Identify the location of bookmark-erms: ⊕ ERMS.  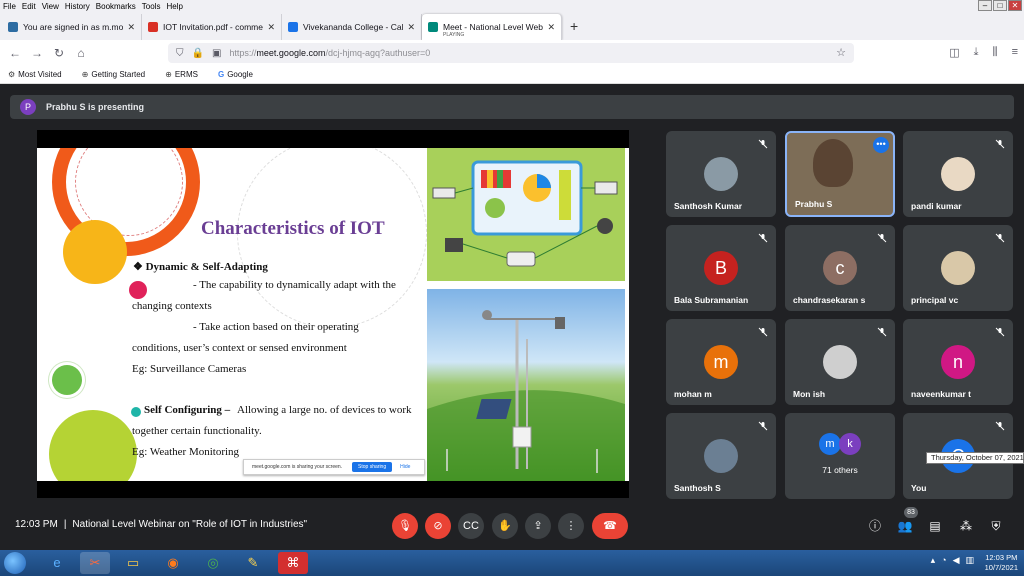
(186, 74).